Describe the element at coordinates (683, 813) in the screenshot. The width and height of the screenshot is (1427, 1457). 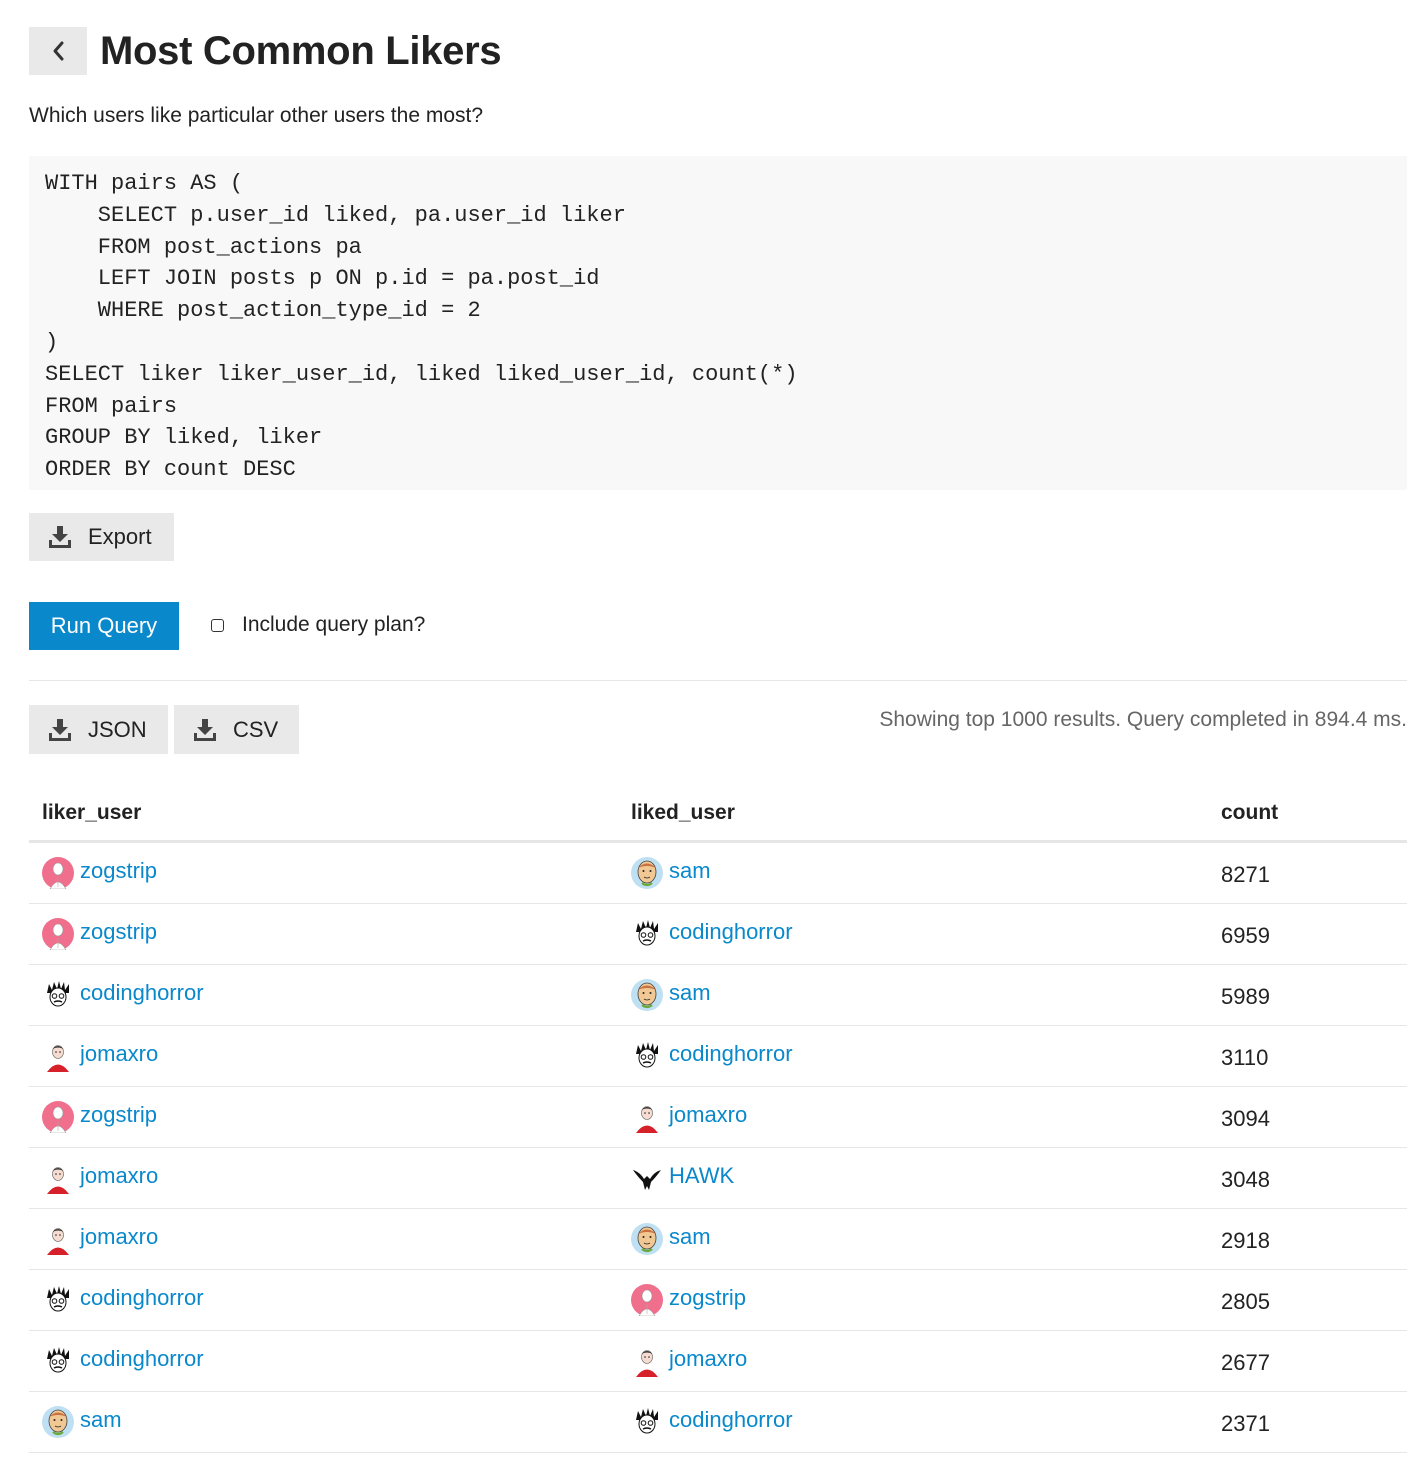
I see `column-header-liked: liked_user` at that location.